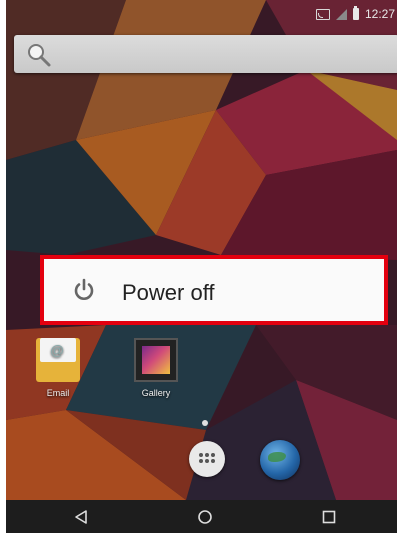 The width and height of the screenshot is (397, 533). I want to click on navigation-bar, so click(201, 516).